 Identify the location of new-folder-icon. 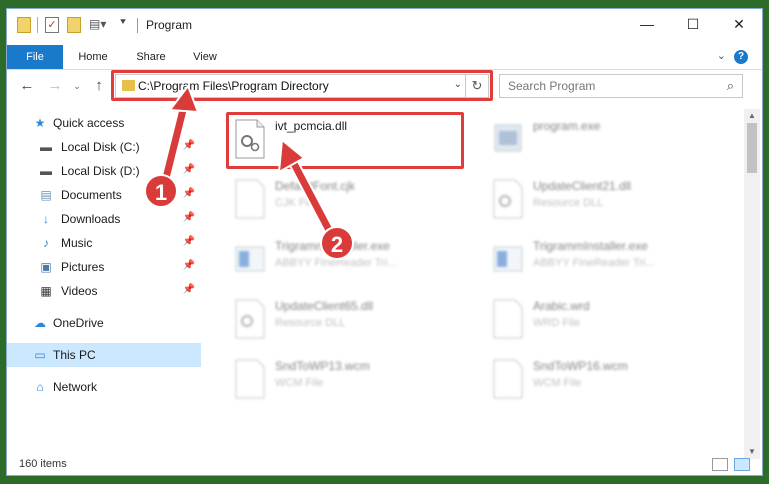
(74, 25).